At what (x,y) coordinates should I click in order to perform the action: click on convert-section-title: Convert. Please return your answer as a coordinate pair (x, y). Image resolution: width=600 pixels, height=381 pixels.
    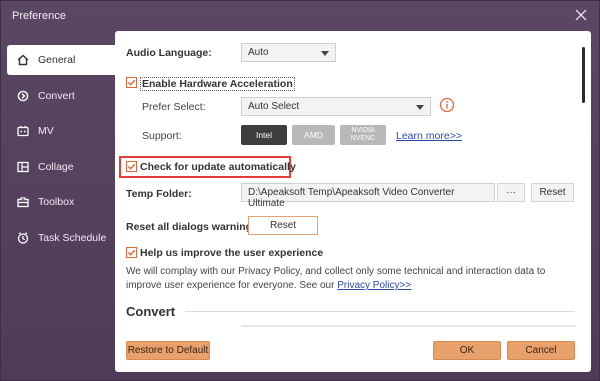
    Looking at the image, I should click on (151, 311).